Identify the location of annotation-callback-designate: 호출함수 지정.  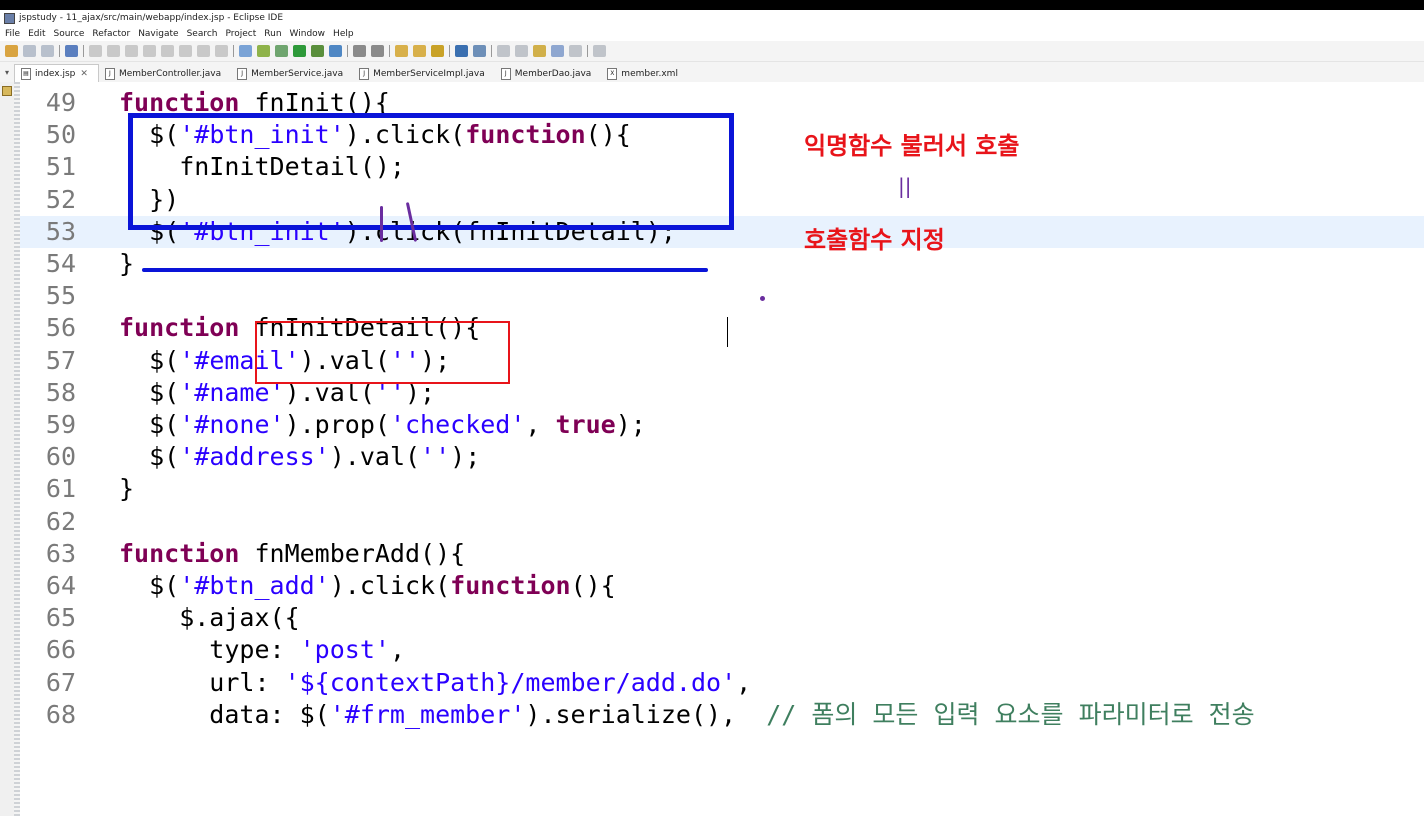
(874, 240).